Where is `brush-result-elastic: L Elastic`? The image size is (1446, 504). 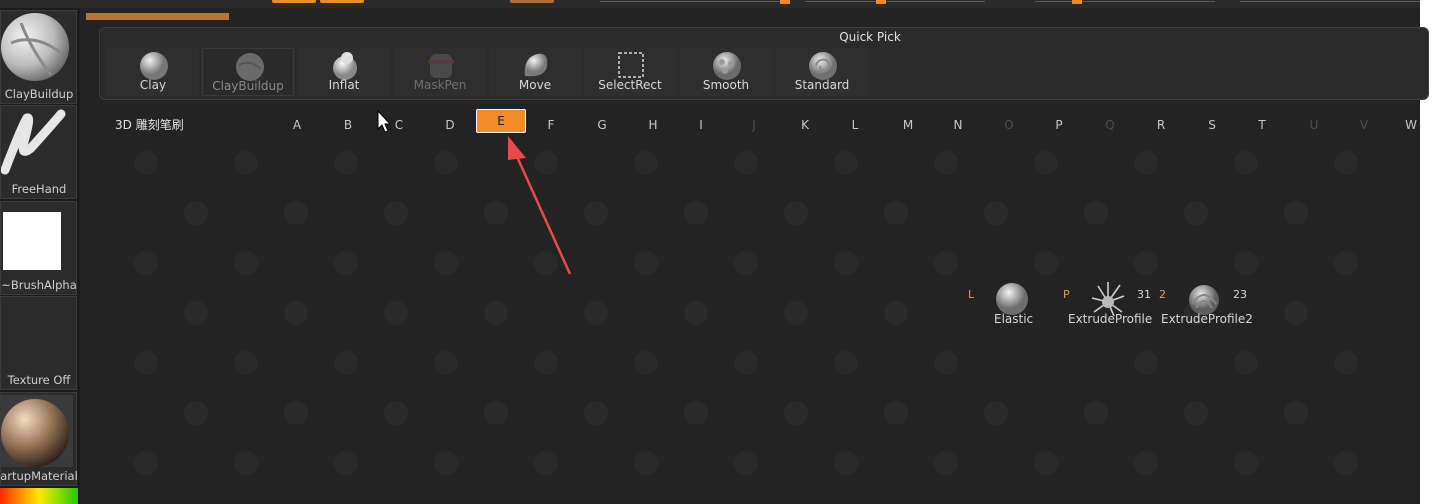 brush-result-elastic: L Elastic is located at coordinates (1011, 307).